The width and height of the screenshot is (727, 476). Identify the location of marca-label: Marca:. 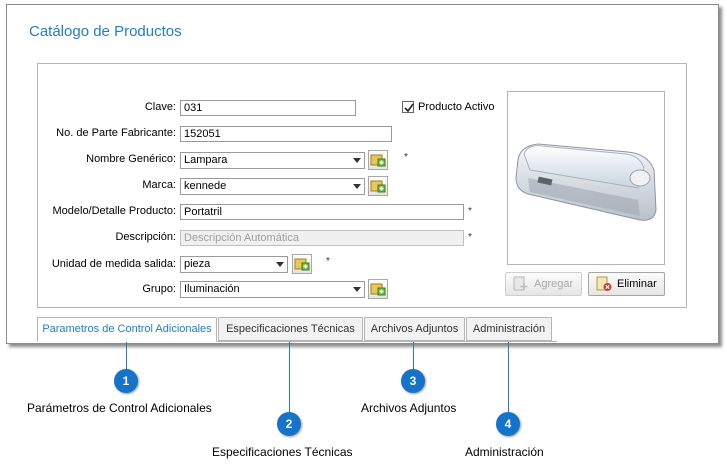
(159, 185).